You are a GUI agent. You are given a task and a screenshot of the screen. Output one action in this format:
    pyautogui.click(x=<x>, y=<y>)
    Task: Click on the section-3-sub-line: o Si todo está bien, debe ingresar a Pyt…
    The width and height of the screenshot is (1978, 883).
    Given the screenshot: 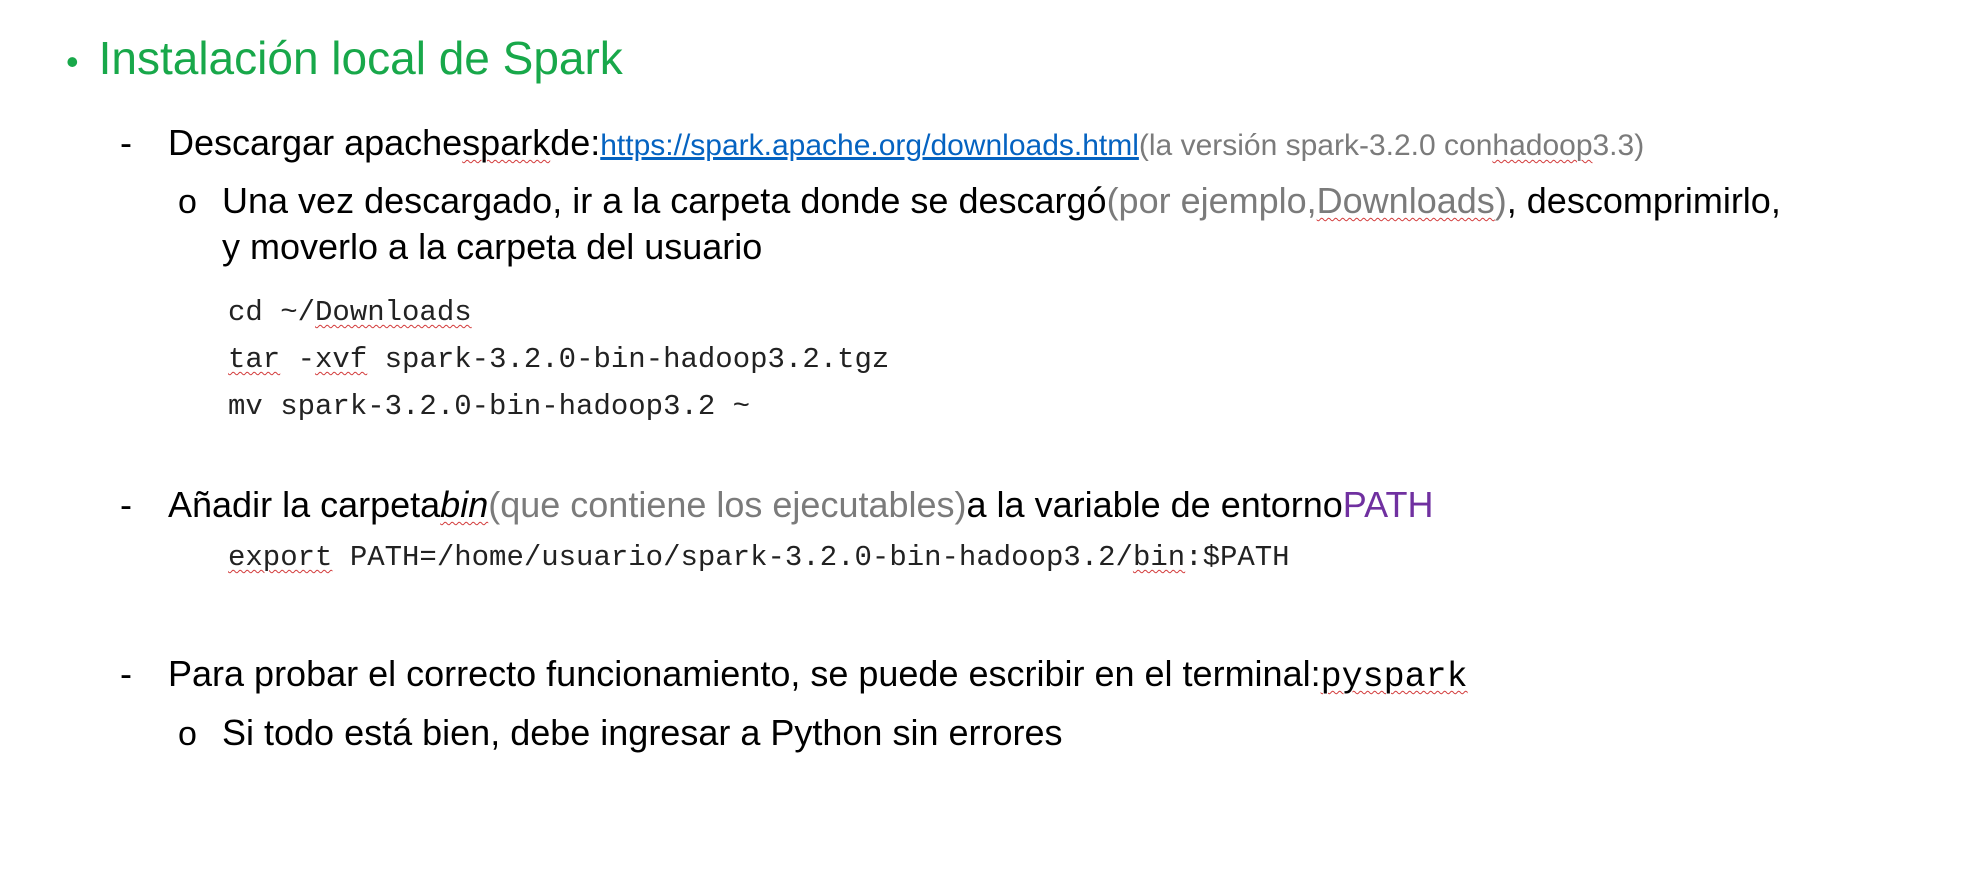 What is the action you would take?
    pyautogui.click(x=620, y=732)
    